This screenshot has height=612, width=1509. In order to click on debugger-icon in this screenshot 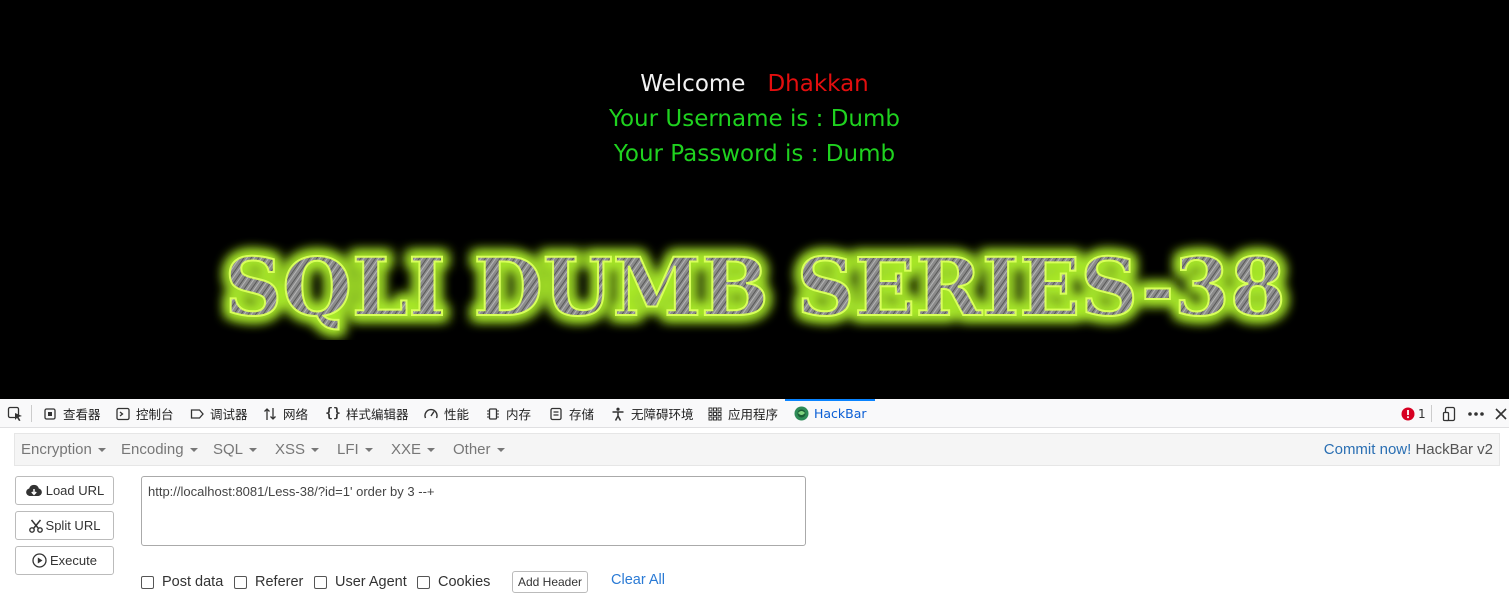, I will do `click(197, 414)`.